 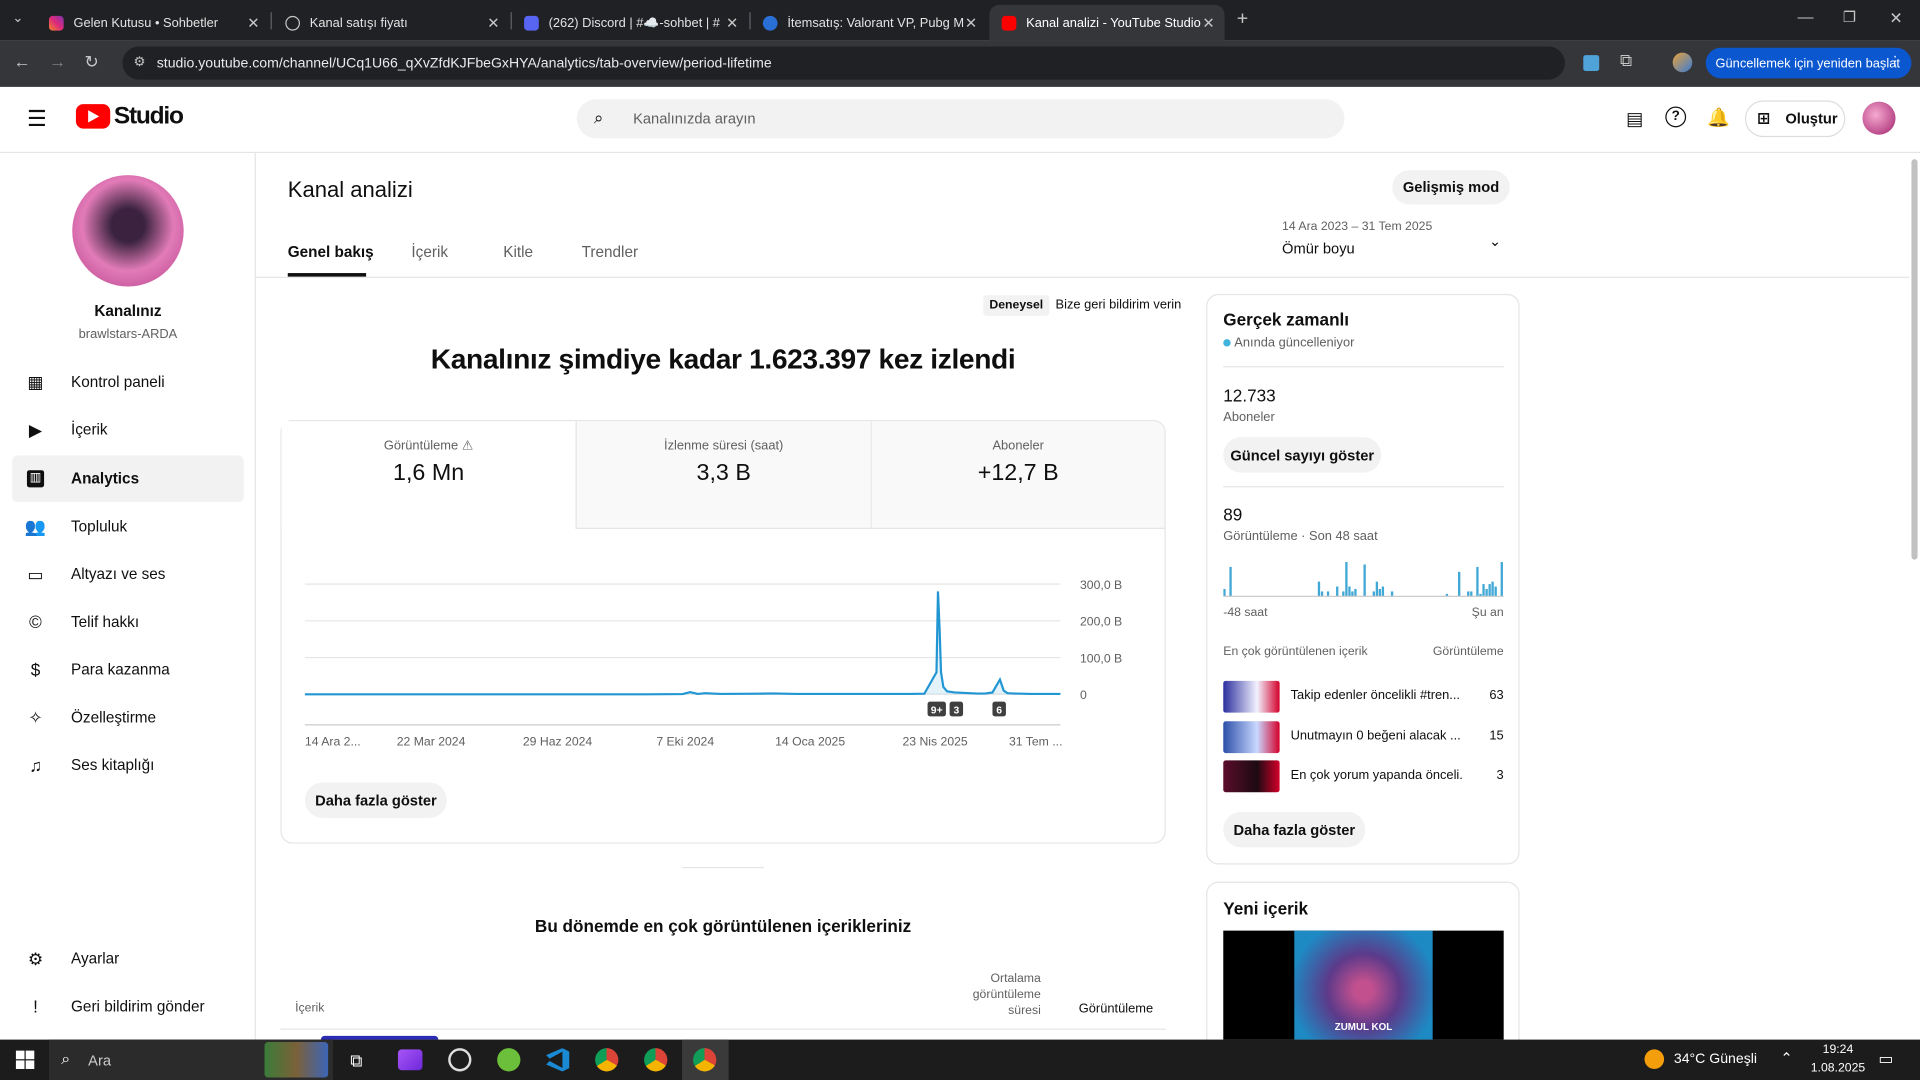 What do you see at coordinates (1001, 995) in the screenshot?
I see `column-header-avg-duration: Ortalama görüntüleme süresi` at bounding box center [1001, 995].